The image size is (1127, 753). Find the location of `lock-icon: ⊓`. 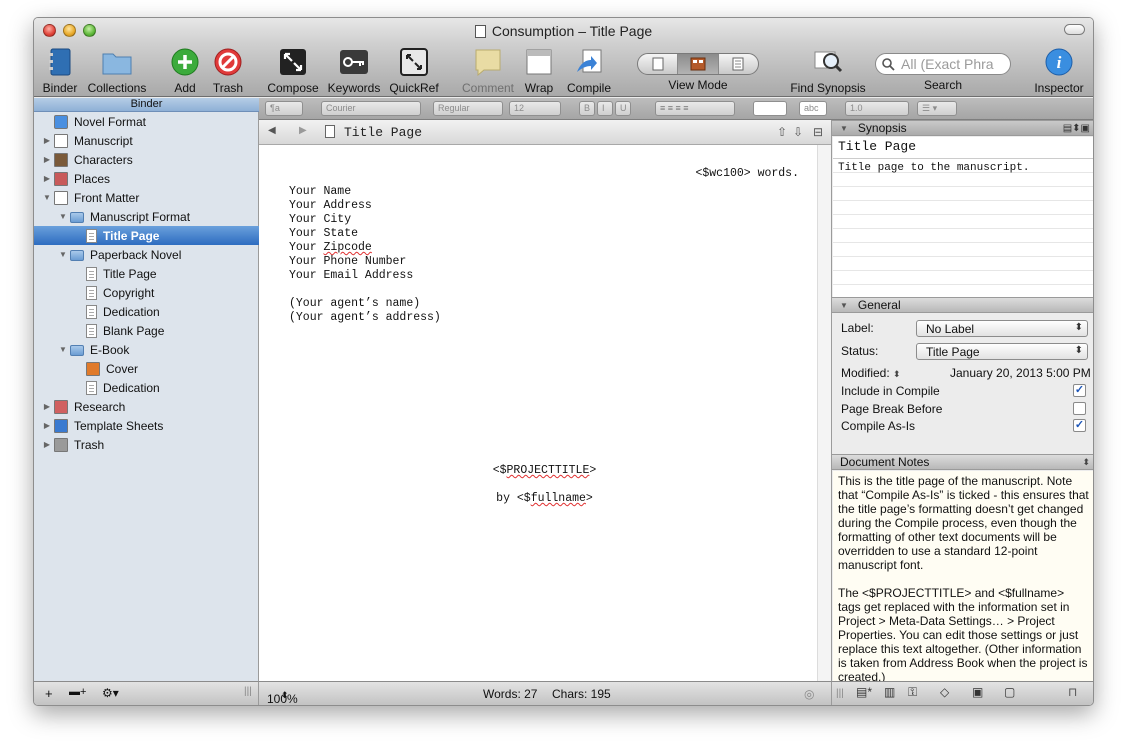

lock-icon: ⊓ is located at coordinates (1072, 692).